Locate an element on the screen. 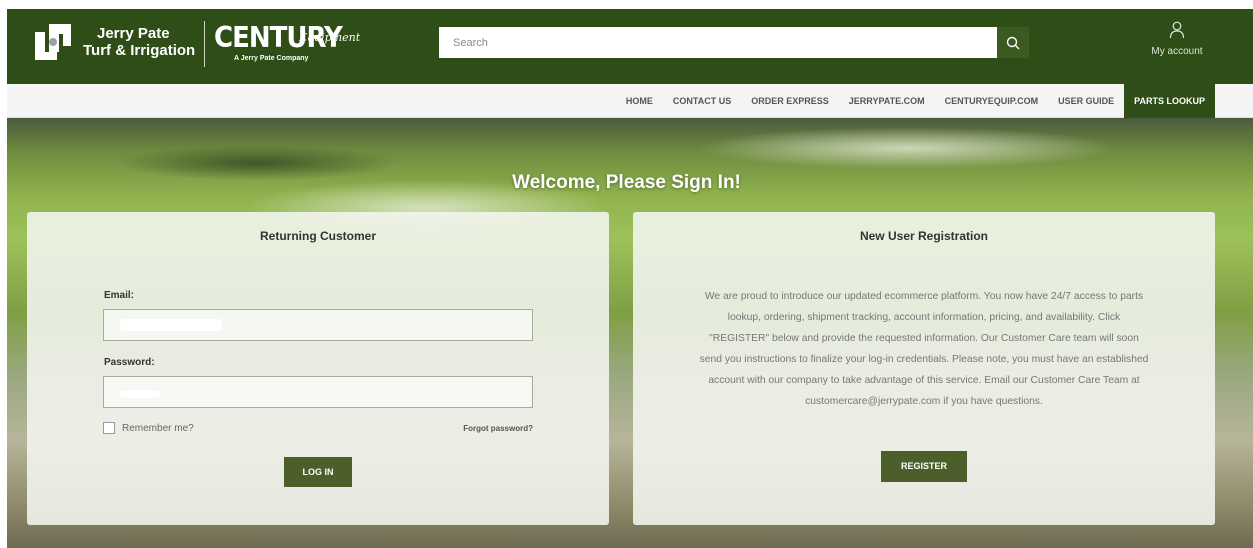 The height and width of the screenshot is (548, 1253). remember-me-label: Remember me? is located at coordinates (158, 428).